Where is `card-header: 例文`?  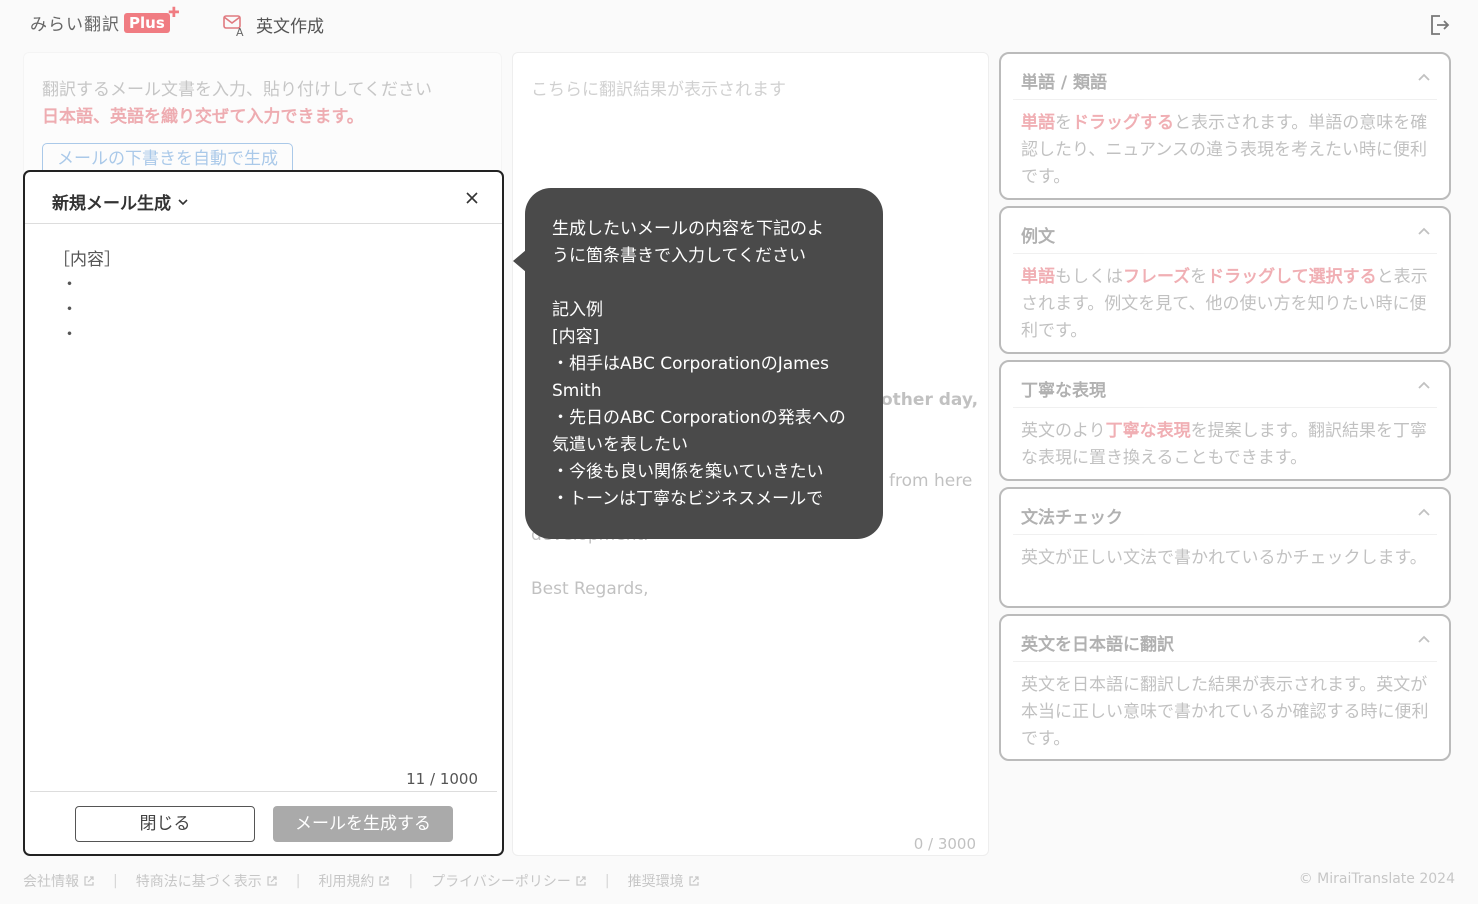 card-header: 例文 is located at coordinates (1225, 231).